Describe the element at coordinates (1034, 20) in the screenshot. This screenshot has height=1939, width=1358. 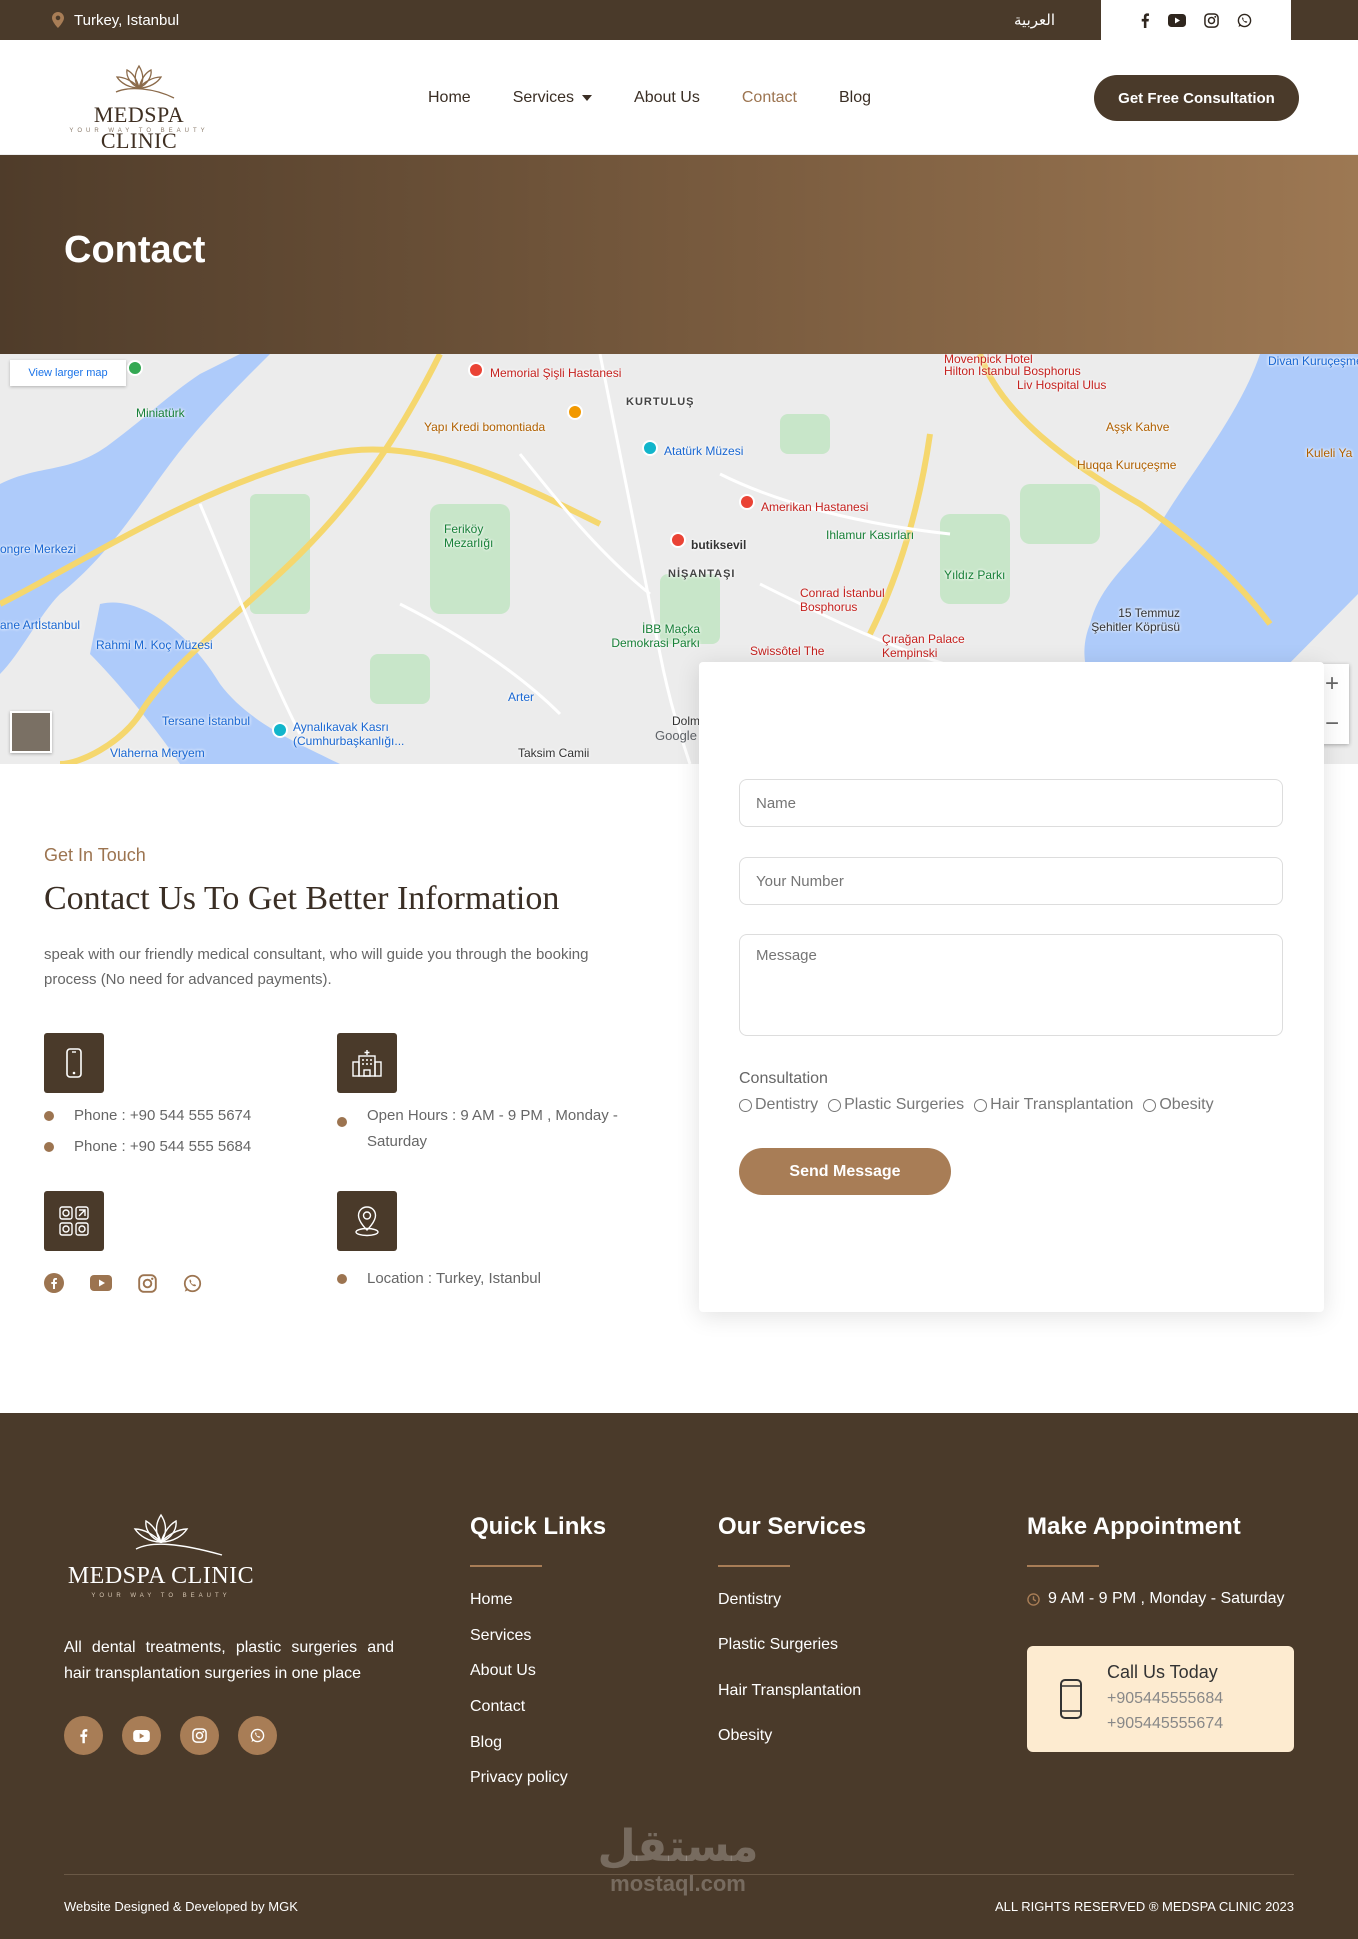
I see `language-switch-link: العربية` at that location.